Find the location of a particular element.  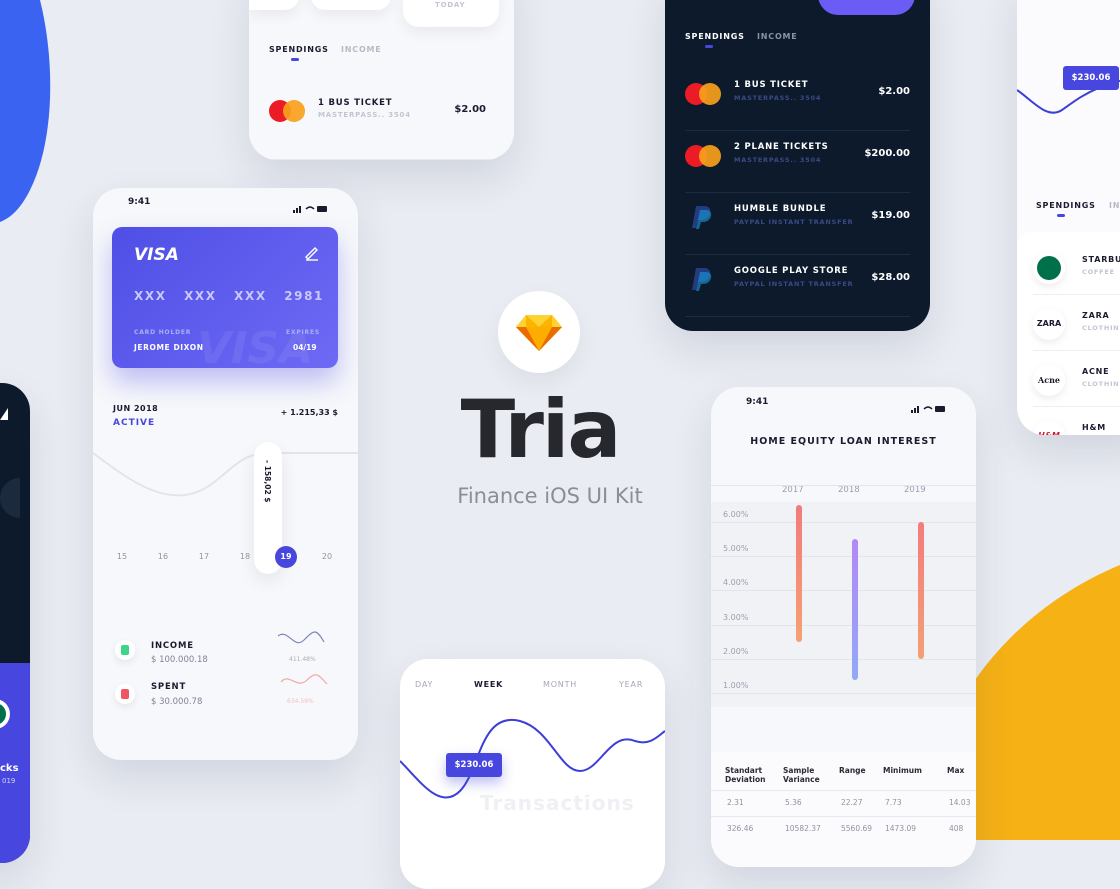

table-cell: 5.36 is located at coordinates (793, 802).